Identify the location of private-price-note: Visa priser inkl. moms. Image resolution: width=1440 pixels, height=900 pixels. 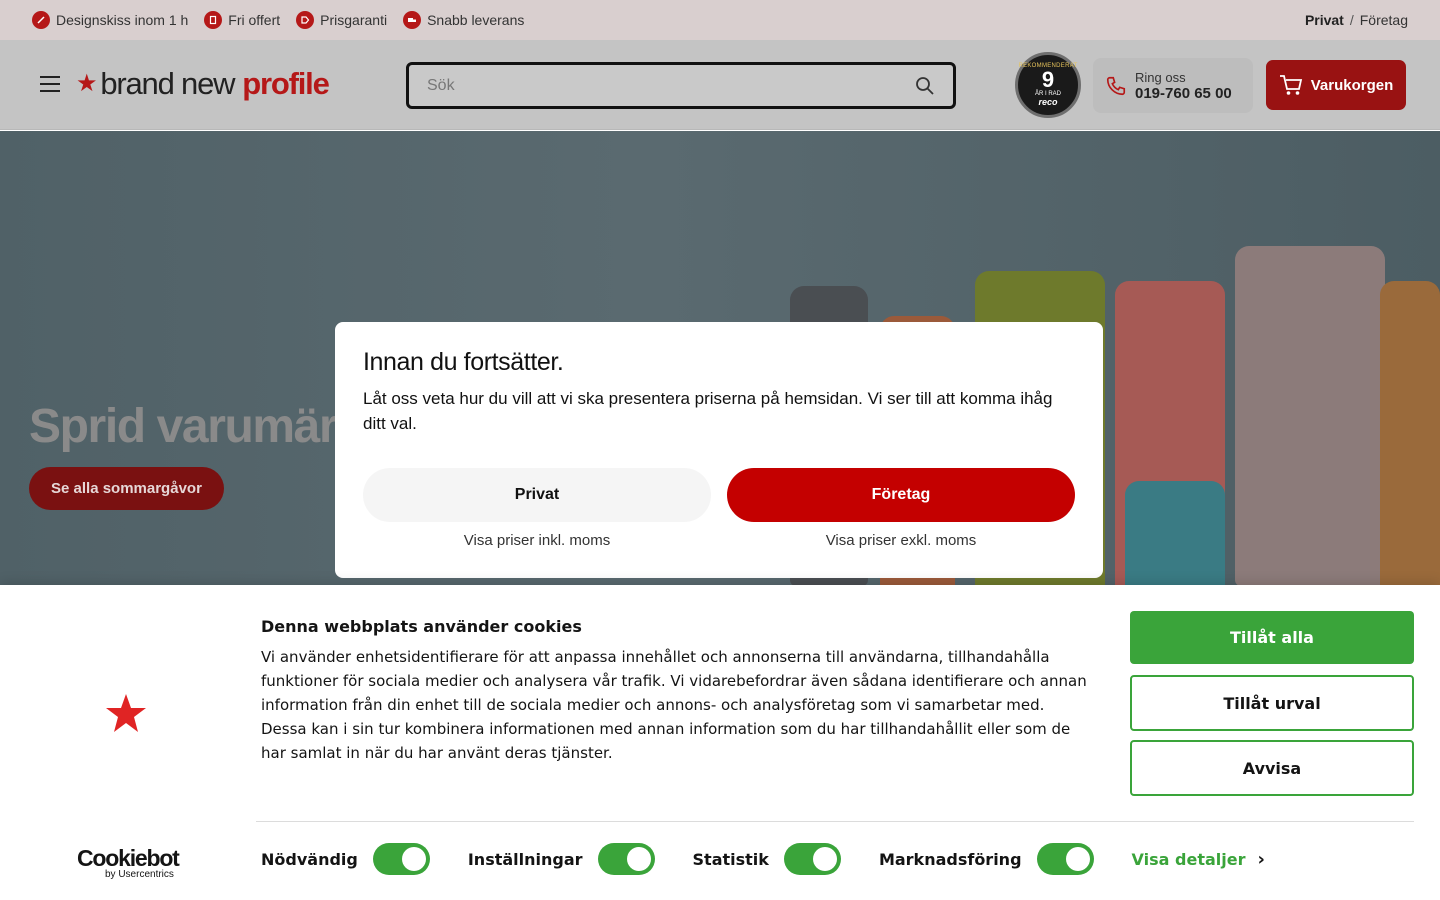
(537, 540).